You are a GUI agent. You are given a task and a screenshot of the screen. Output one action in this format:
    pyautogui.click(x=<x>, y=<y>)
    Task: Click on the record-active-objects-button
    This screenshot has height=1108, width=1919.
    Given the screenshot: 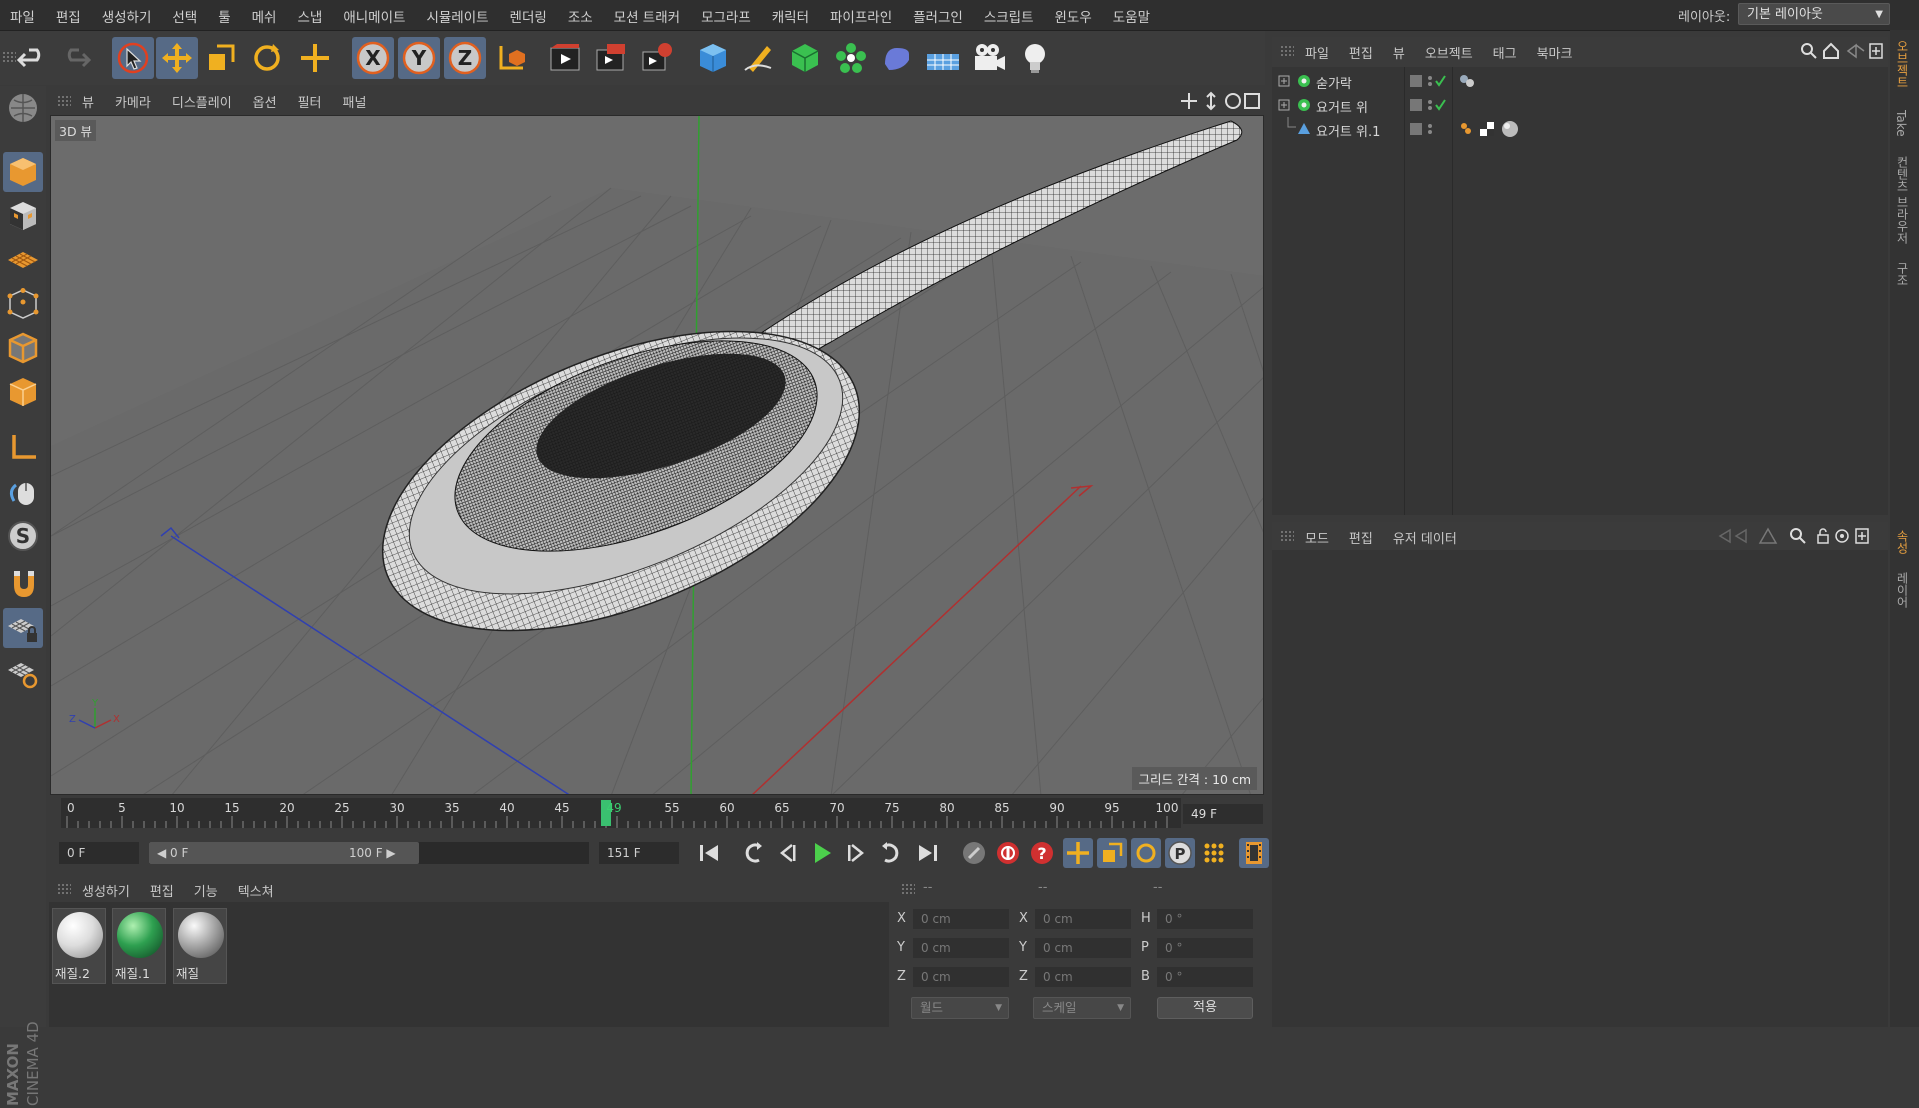 What is the action you would take?
    pyautogui.click(x=974, y=853)
    